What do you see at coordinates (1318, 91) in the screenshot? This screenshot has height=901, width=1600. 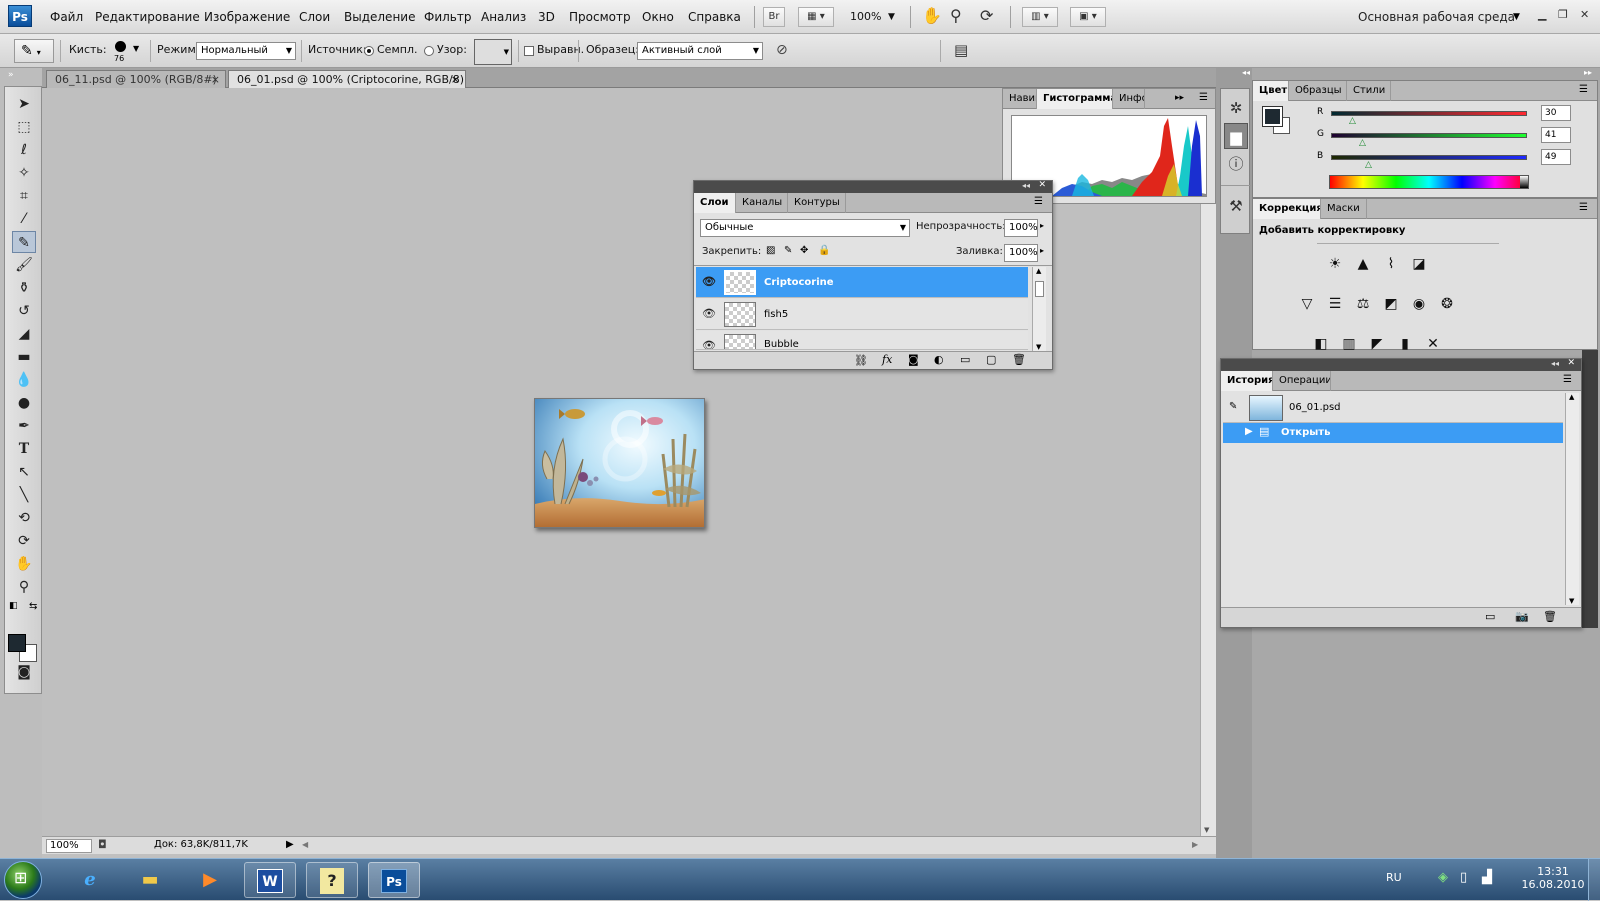 I see `tab-swatches: Образцы` at bounding box center [1318, 91].